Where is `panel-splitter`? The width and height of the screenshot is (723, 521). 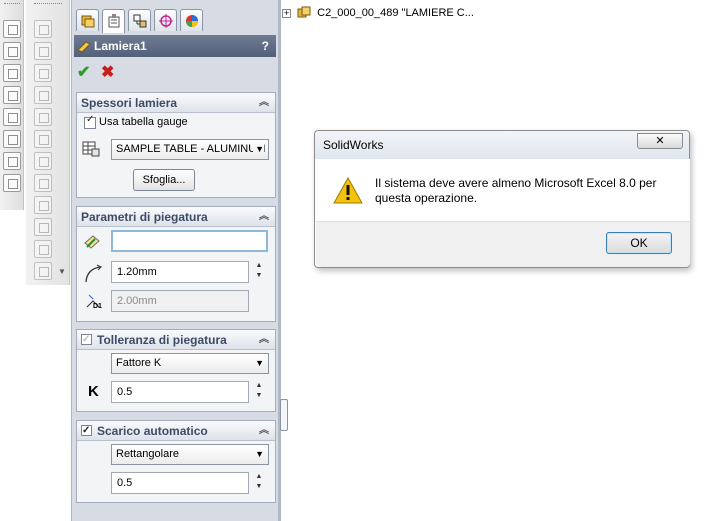 panel-splitter is located at coordinates (279, 260).